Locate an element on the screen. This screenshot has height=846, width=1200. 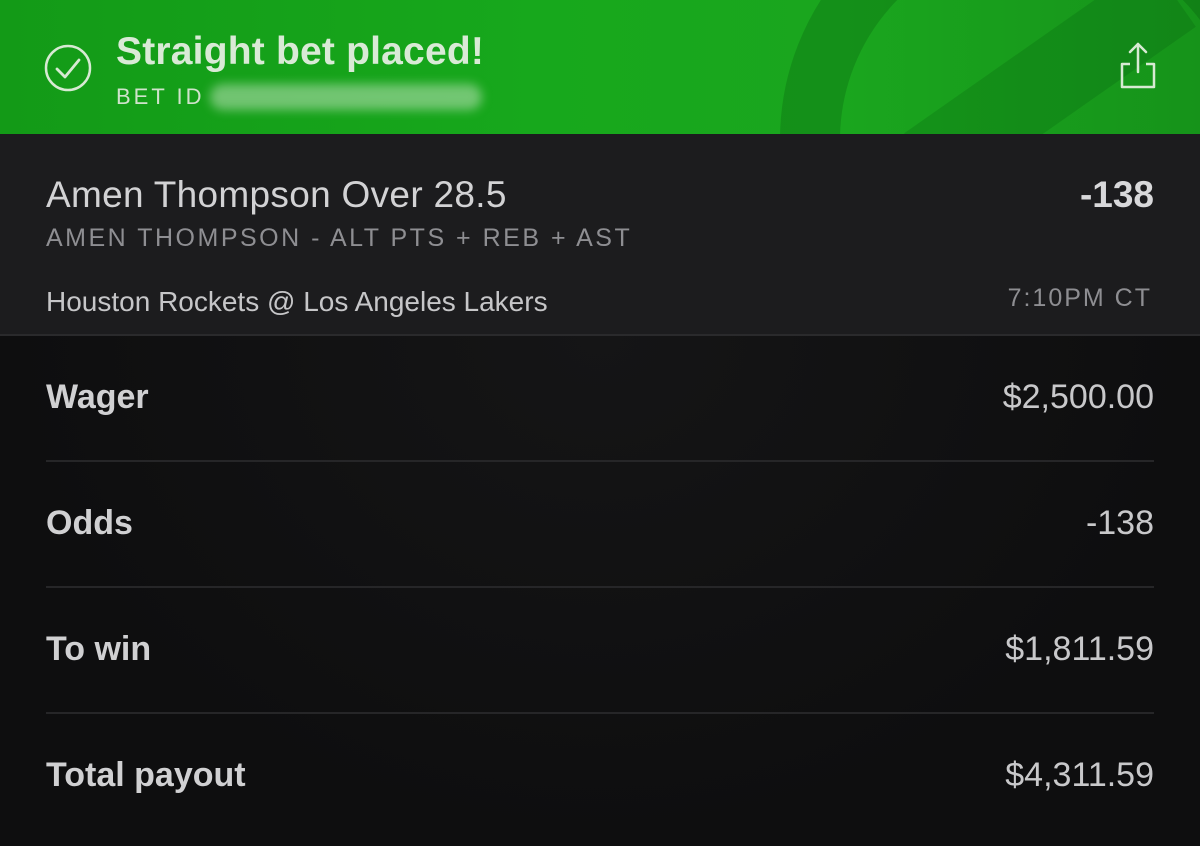
wager-value: $2,500.00 is located at coordinates (1078, 397).